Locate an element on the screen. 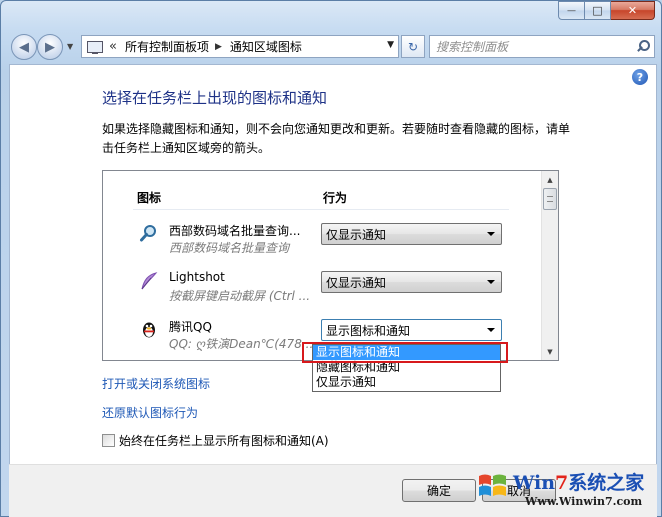  windows-flag-logo-icon is located at coordinates (492, 485).